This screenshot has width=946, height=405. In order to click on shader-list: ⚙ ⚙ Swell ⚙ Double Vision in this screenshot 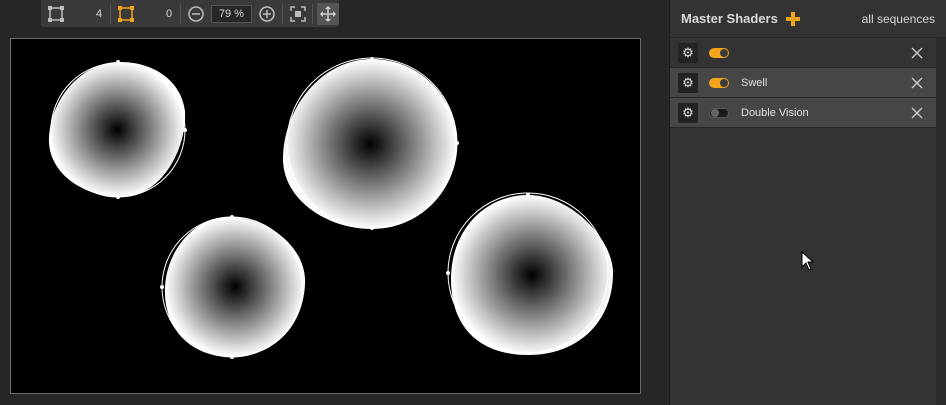, I will do `click(803, 83)`.